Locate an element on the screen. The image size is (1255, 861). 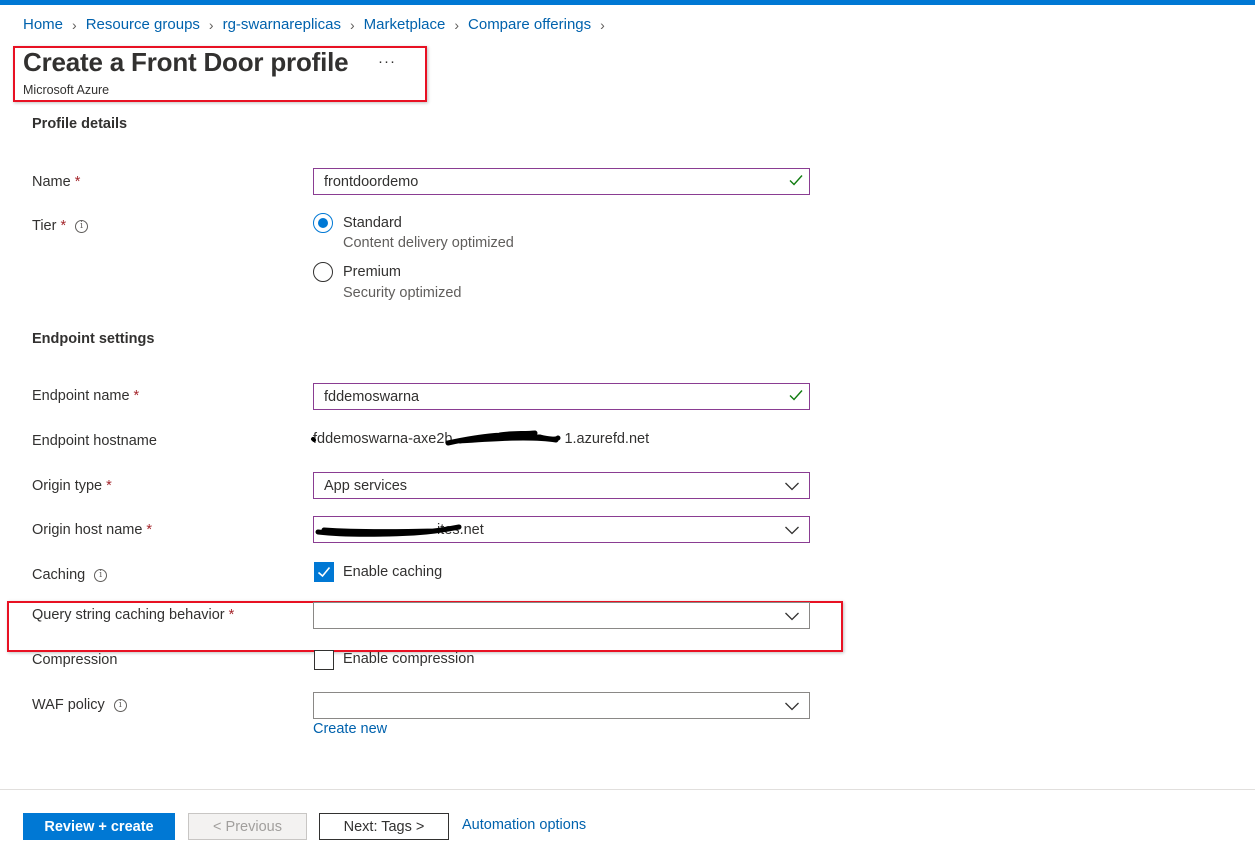
query-string-caching-label: Query string caching behavior * is located at coordinates (133, 615).